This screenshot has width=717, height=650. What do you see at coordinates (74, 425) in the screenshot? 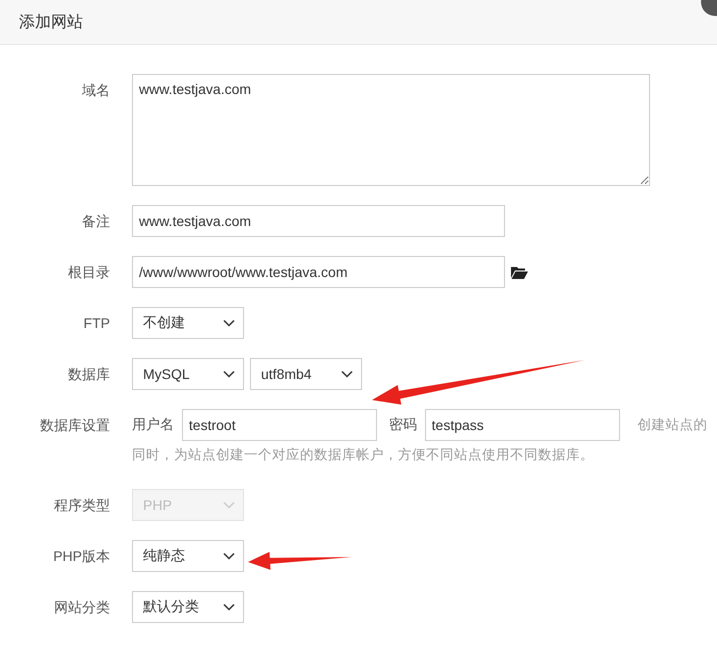
I see `field-label: 数据库设置` at bounding box center [74, 425].